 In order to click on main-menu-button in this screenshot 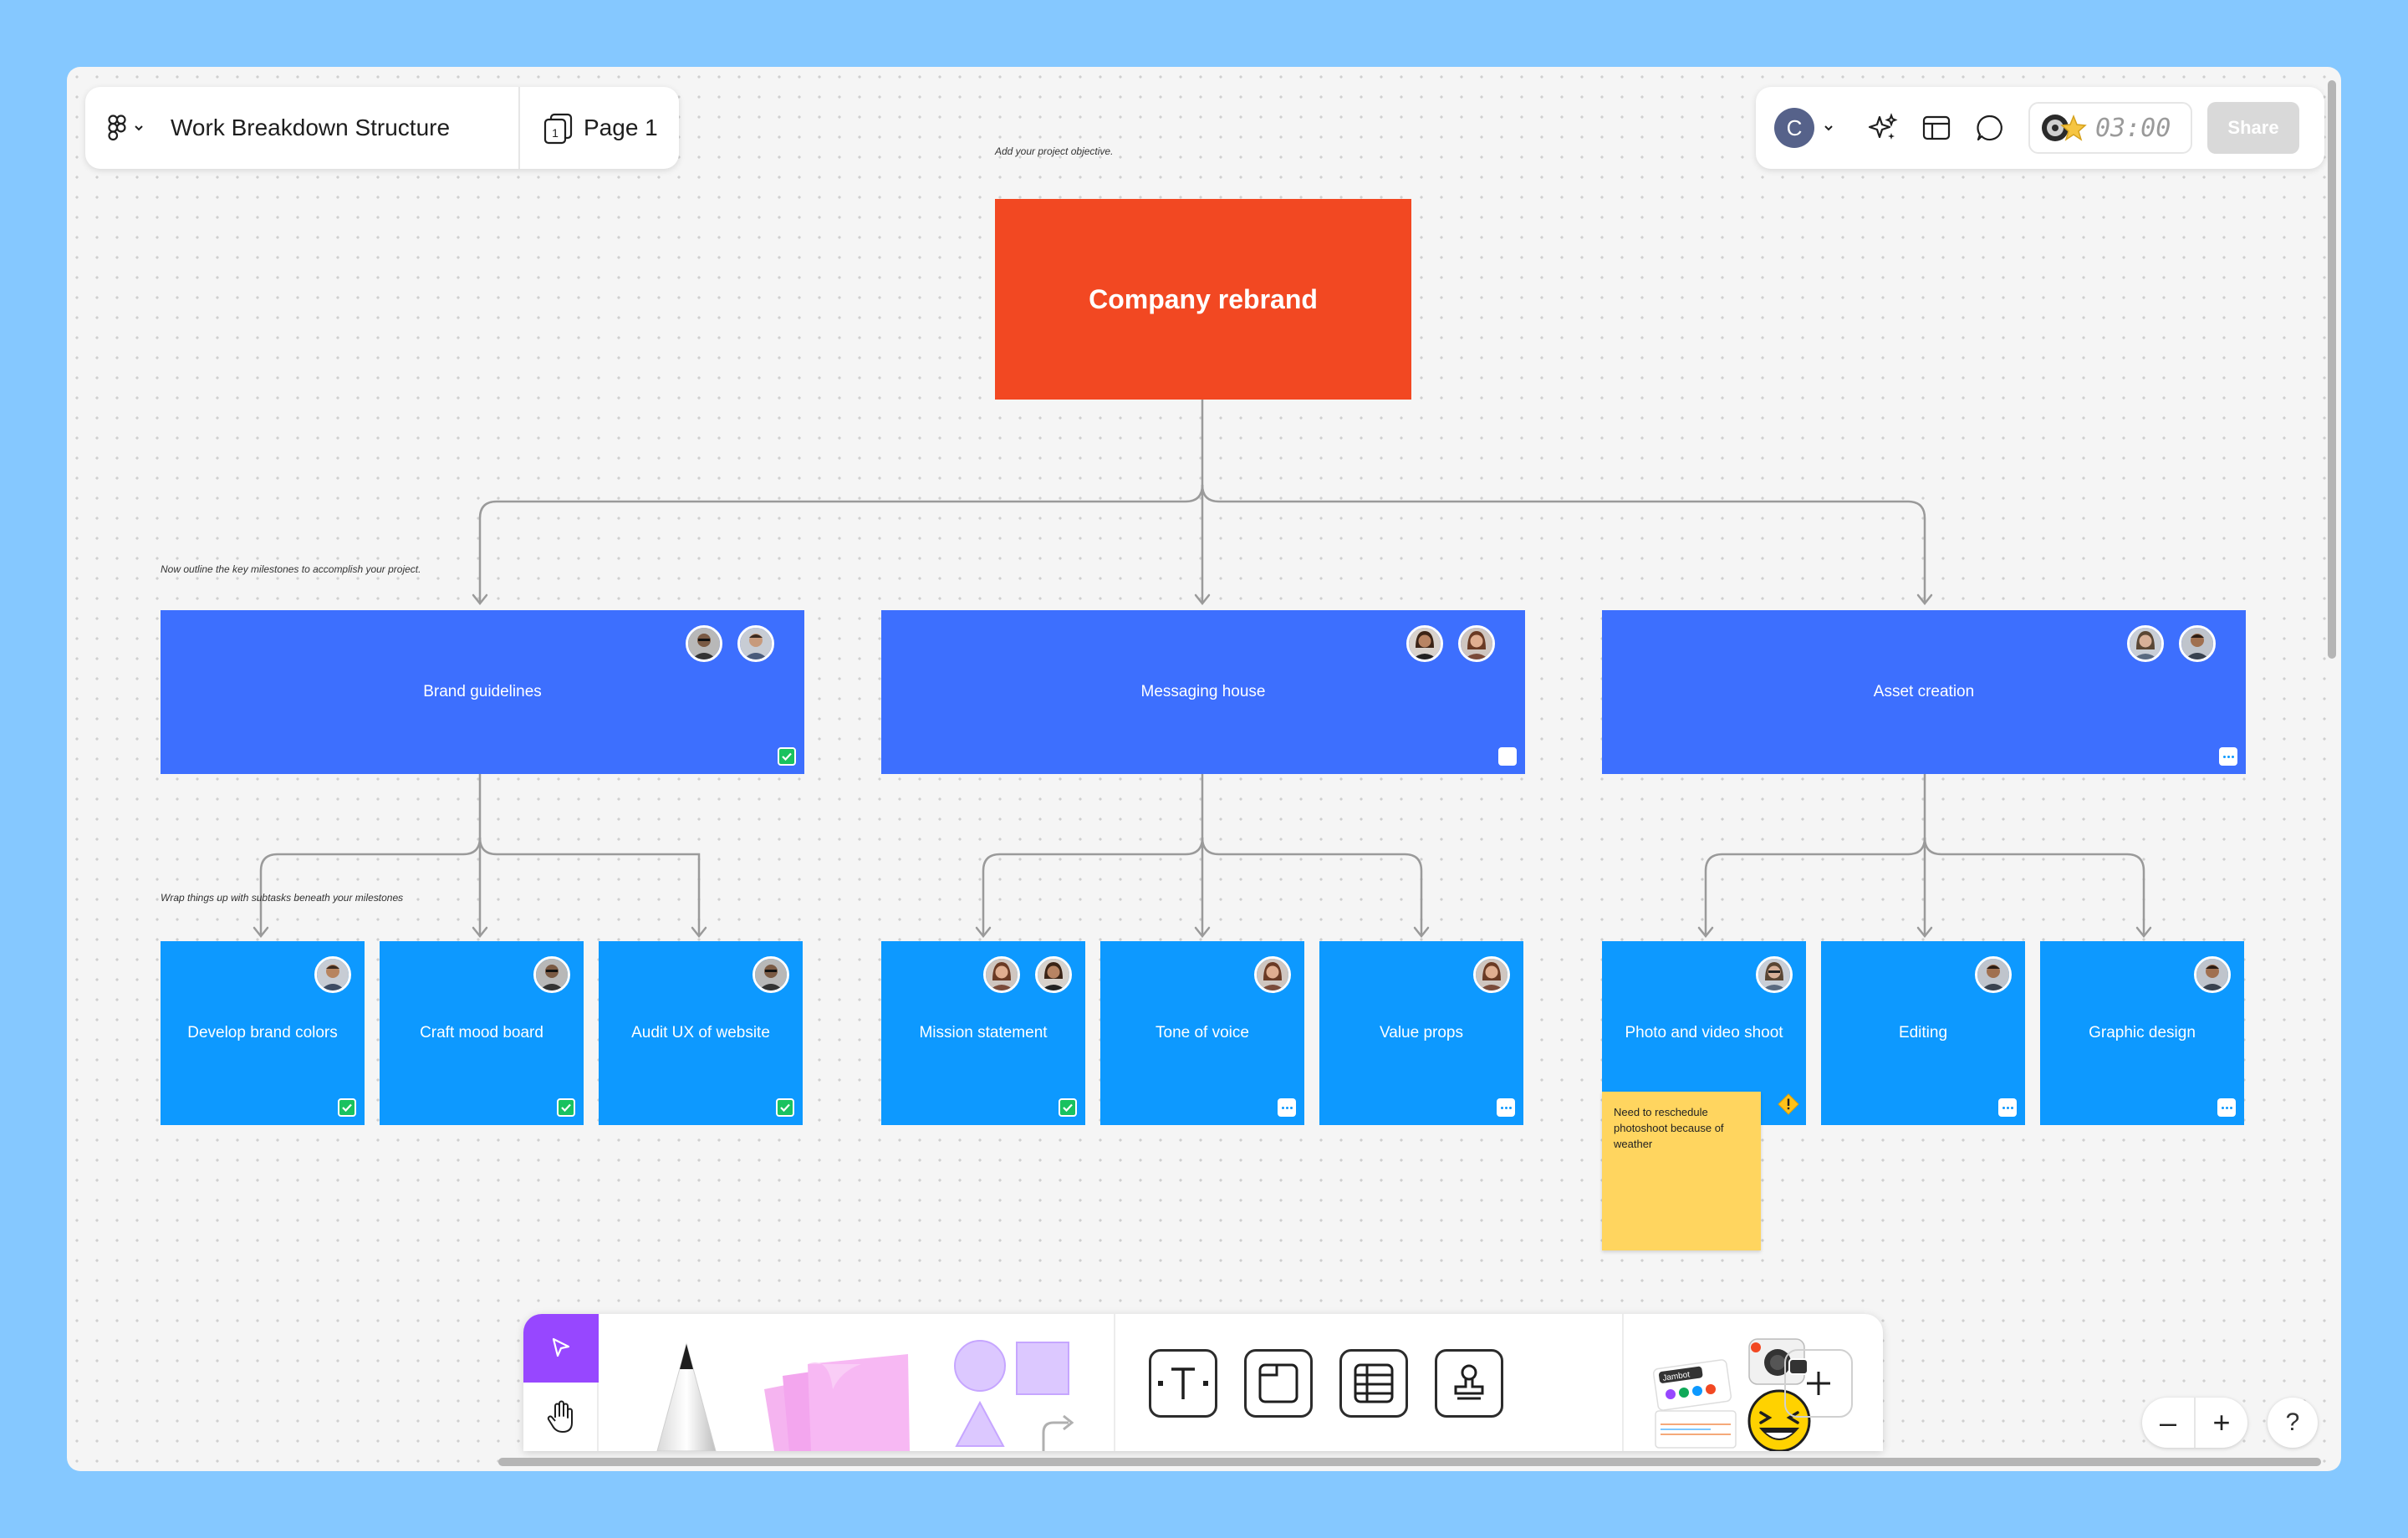, I will do `click(126, 128)`.